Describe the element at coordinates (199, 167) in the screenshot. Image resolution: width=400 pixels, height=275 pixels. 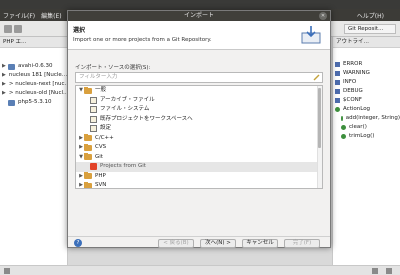
I see `tree-item-projects-from-git: Projects from Git` at that location.